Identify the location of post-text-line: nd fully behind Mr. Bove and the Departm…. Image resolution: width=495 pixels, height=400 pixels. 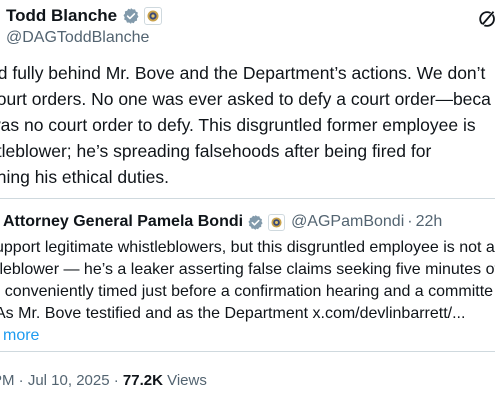
(243, 73).